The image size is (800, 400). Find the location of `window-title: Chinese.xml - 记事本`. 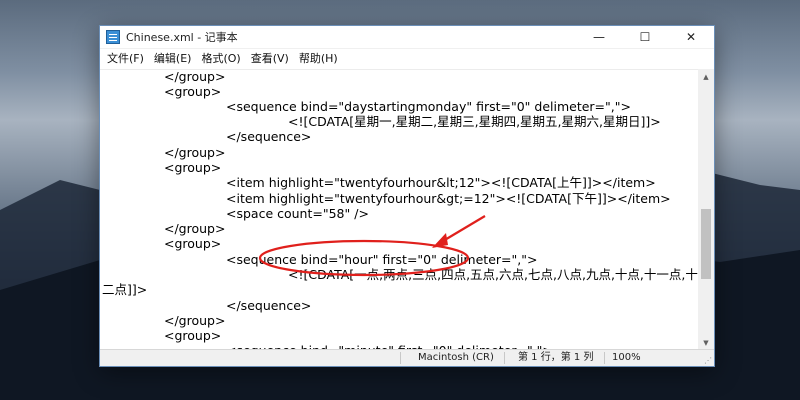

window-title: Chinese.xml - 记事本 is located at coordinates (182, 37).